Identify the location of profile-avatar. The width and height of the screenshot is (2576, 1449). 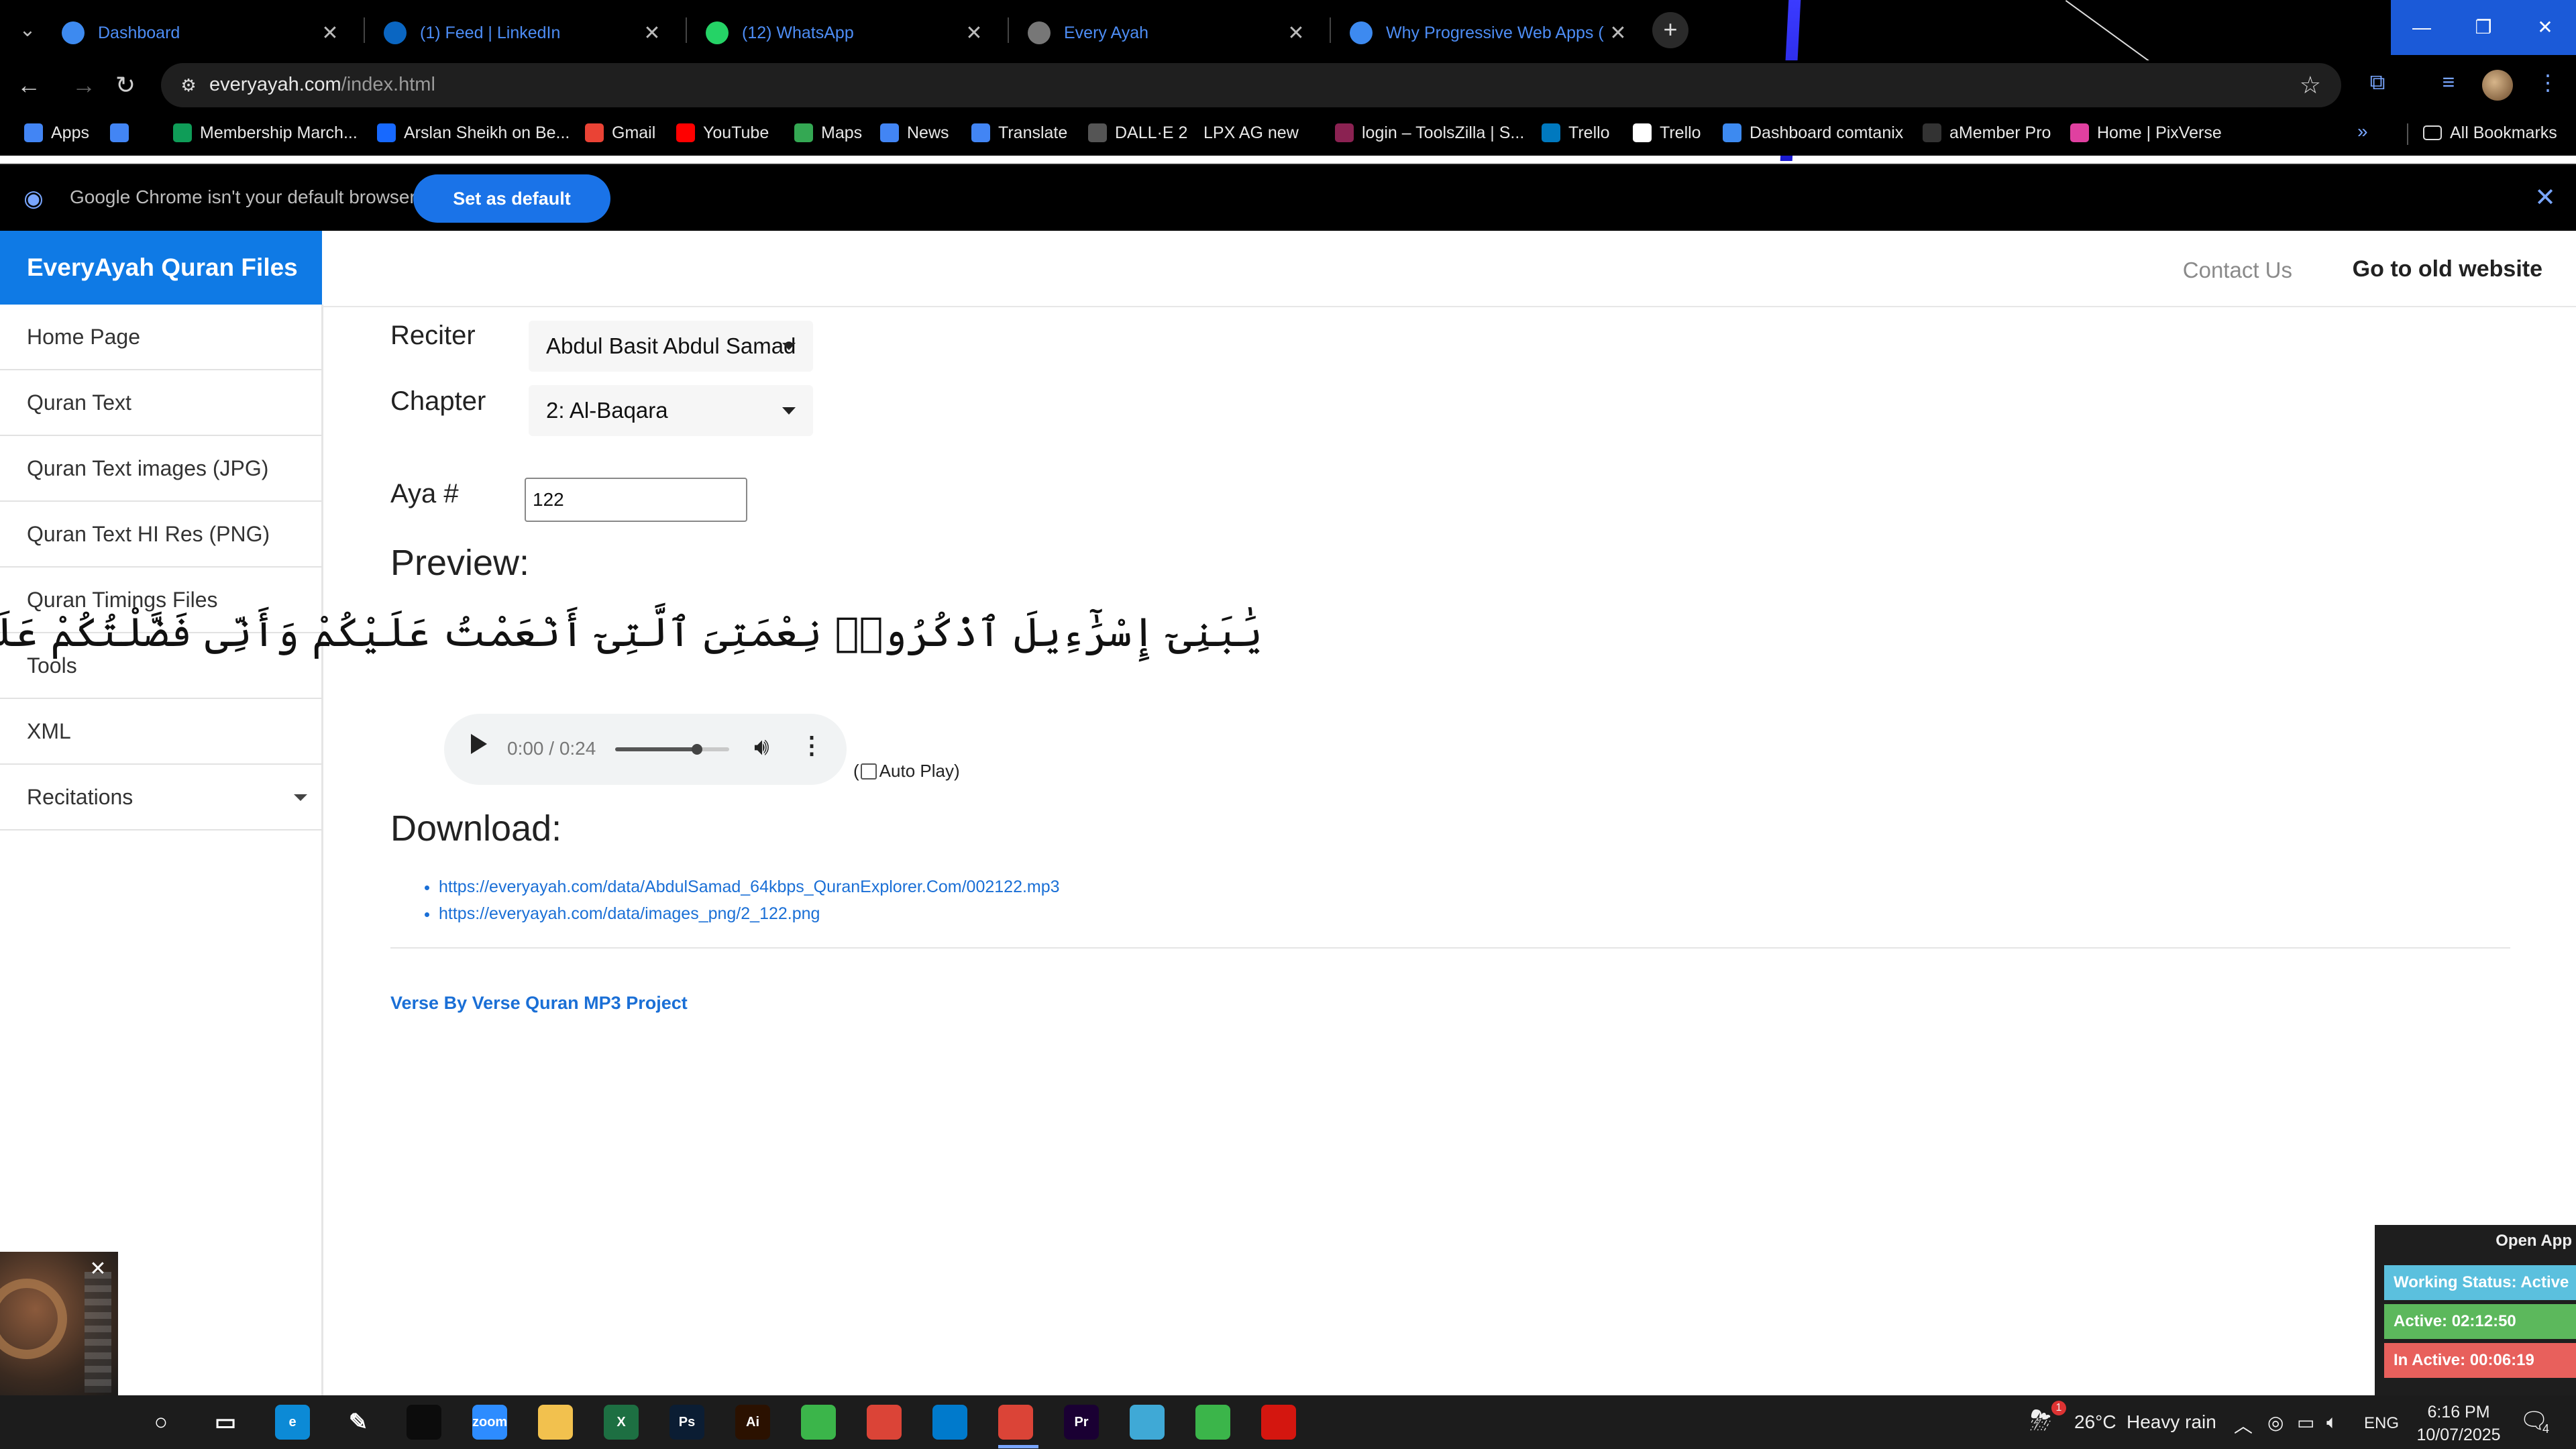
(2497, 85).